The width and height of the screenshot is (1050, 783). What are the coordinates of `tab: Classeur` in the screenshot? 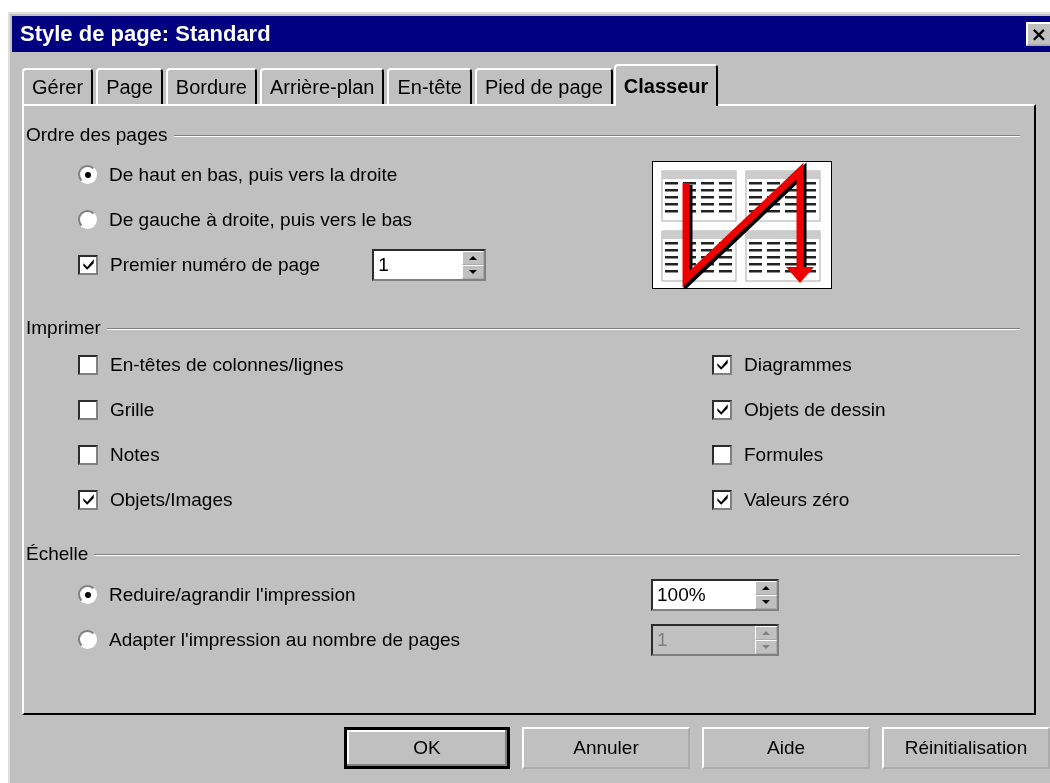 It's located at (666, 85).